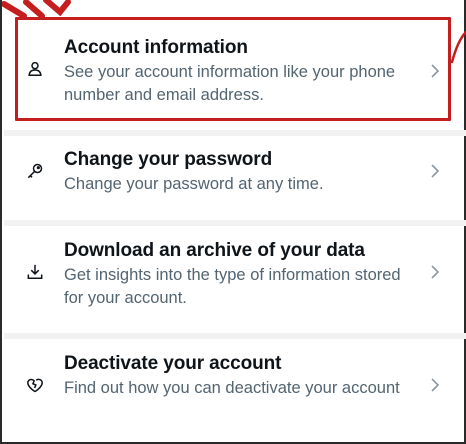  Describe the element at coordinates (173, 363) in the screenshot. I see `item-title: Deactivate your account` at that location.